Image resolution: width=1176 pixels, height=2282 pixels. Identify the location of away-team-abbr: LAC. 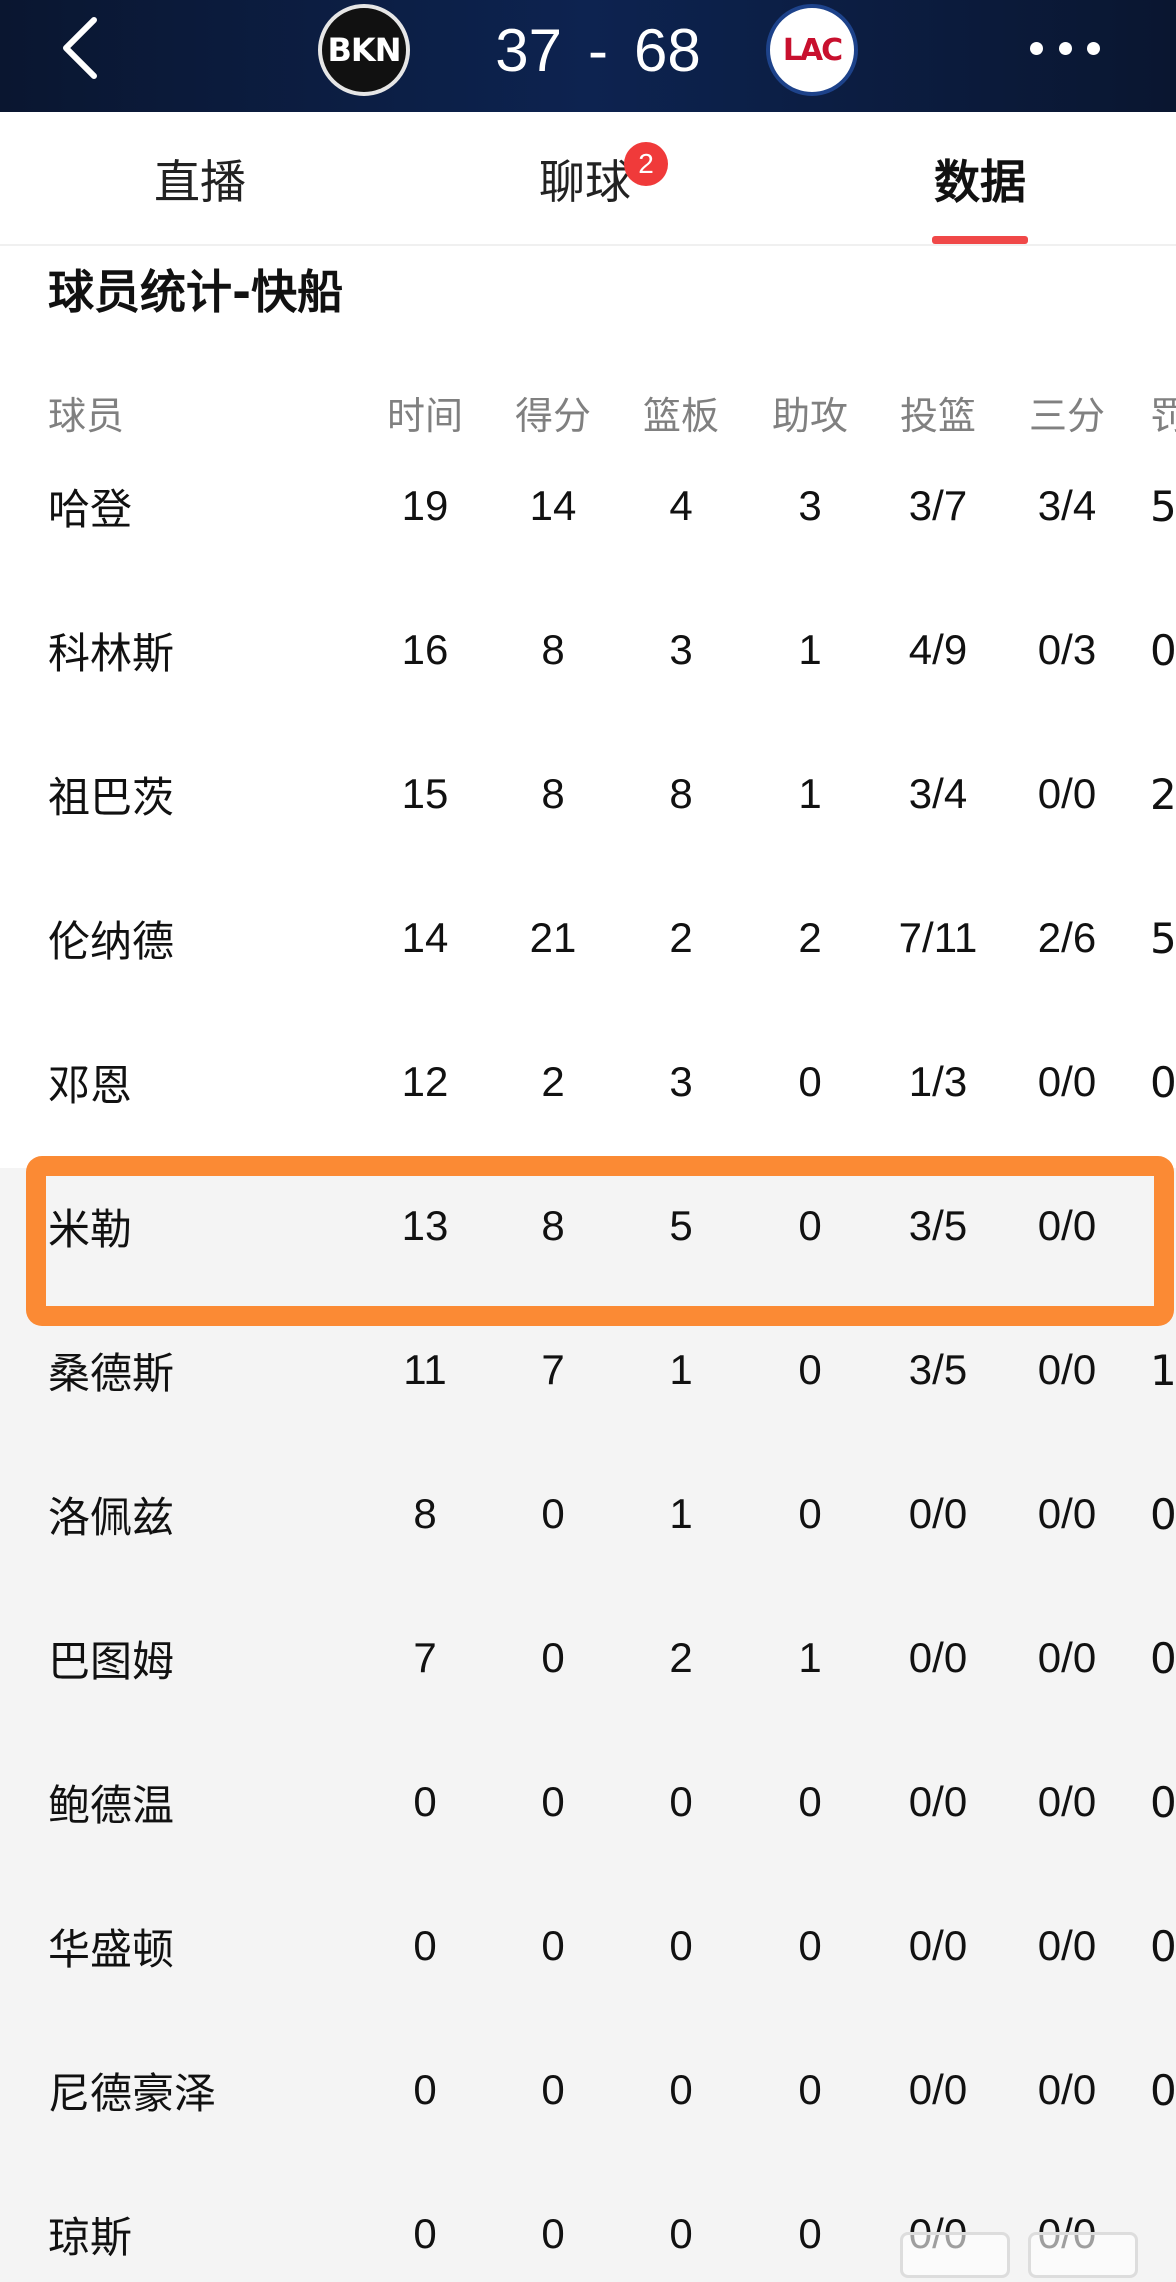
(812, 50).